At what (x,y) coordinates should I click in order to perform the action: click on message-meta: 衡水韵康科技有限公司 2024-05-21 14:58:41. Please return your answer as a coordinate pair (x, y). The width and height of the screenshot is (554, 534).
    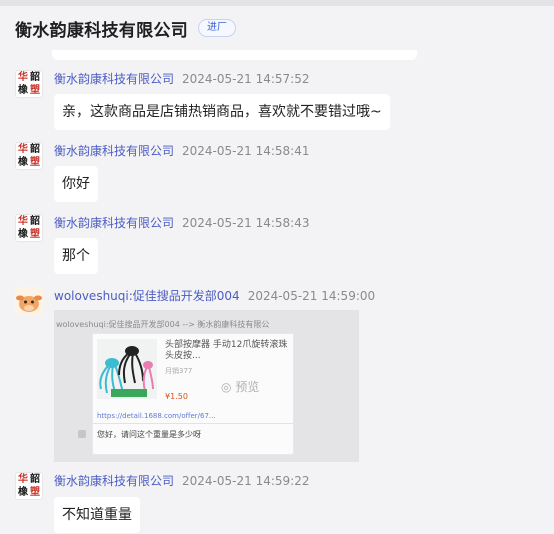
    Looking at the image, I should click on (181, 150).